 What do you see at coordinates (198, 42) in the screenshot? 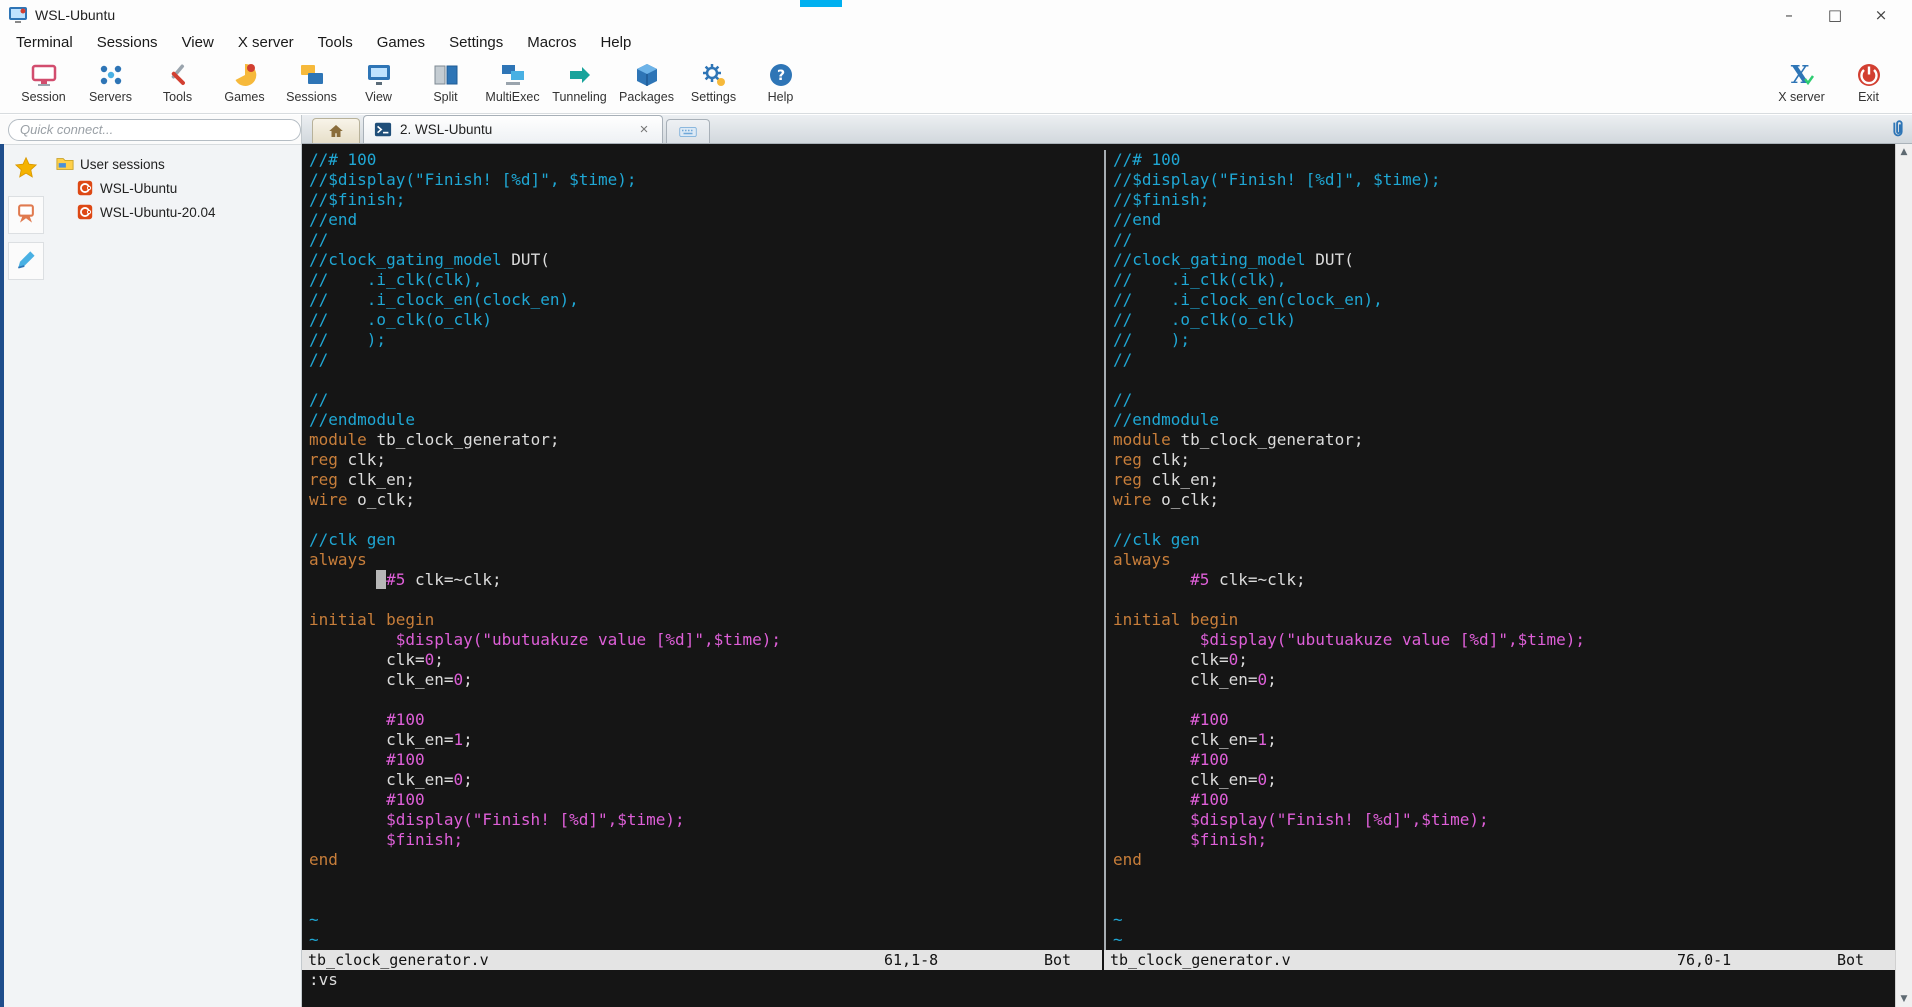
I see `menu-view: View` at bounding box center [198, 42].